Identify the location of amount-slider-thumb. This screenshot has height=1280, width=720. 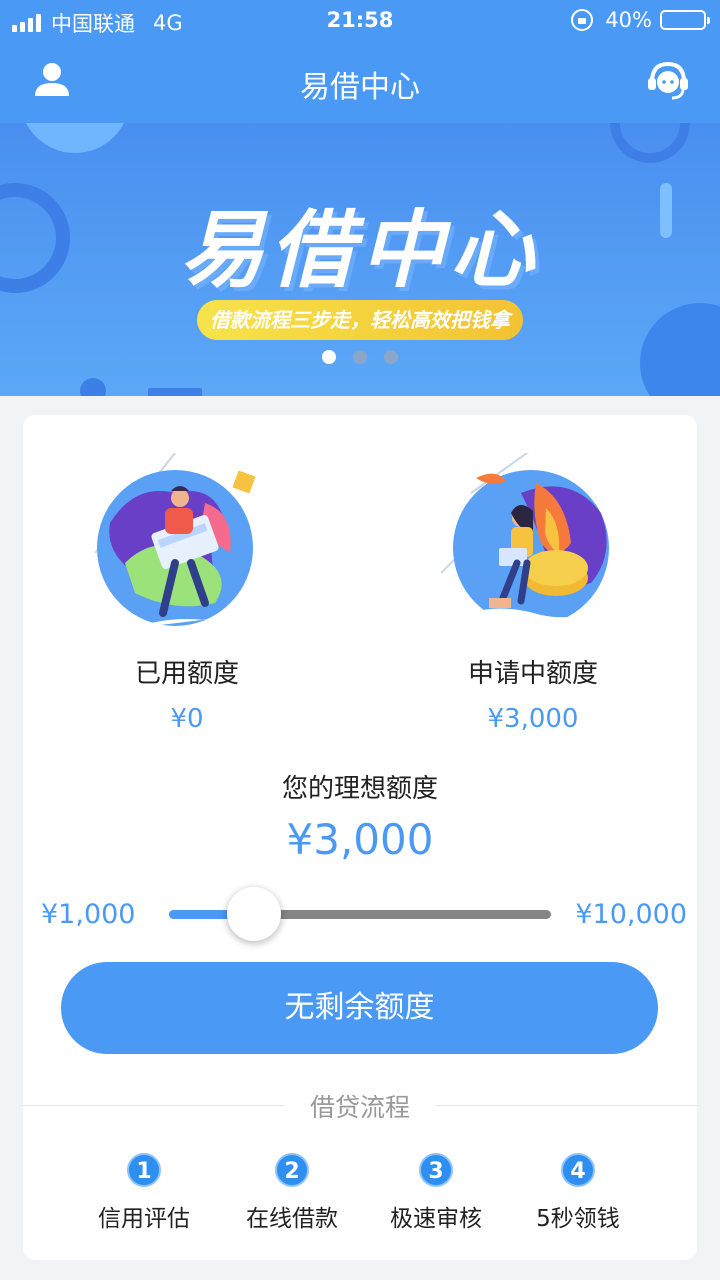
(253, 914).